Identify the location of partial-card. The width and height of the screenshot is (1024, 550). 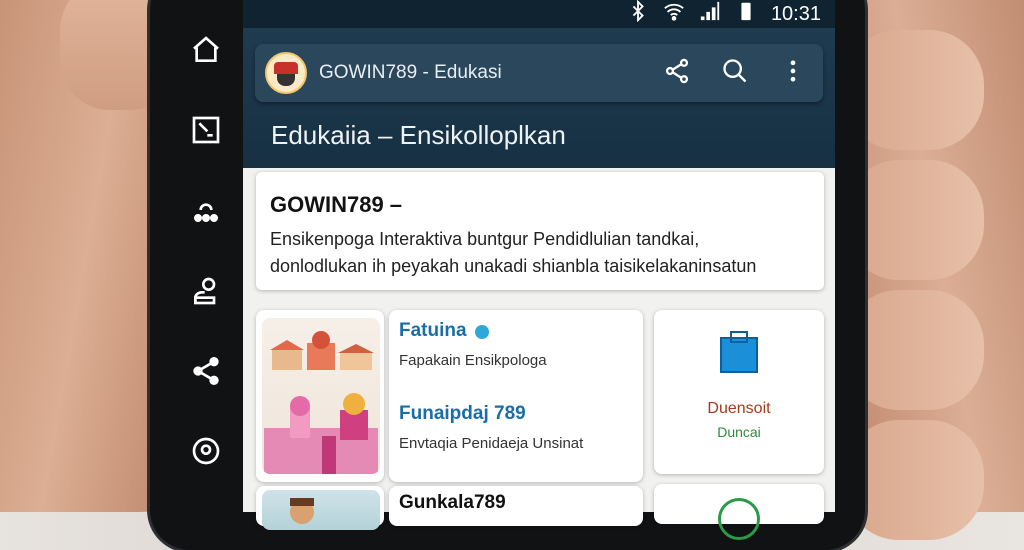
(739, 512).